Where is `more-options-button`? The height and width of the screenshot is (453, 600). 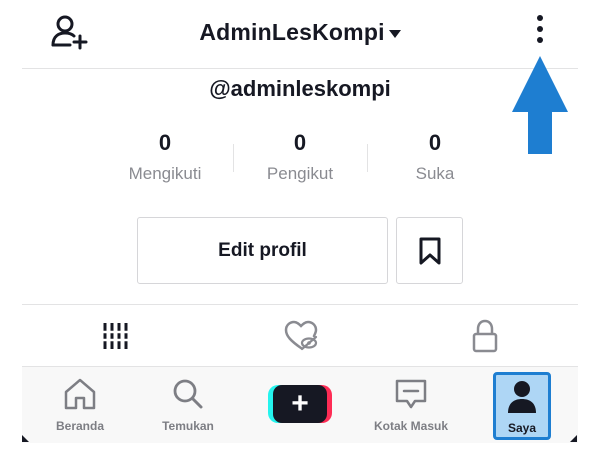
more-options-button is located at coordinates (540, 30).